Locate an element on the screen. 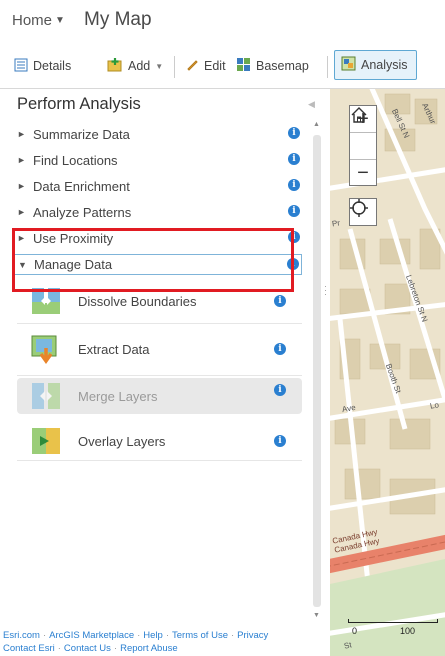 The height and width of the screenshot is (656, 445). tool-merge-layers: Merge Layers i is located at coordinates (159, 396).